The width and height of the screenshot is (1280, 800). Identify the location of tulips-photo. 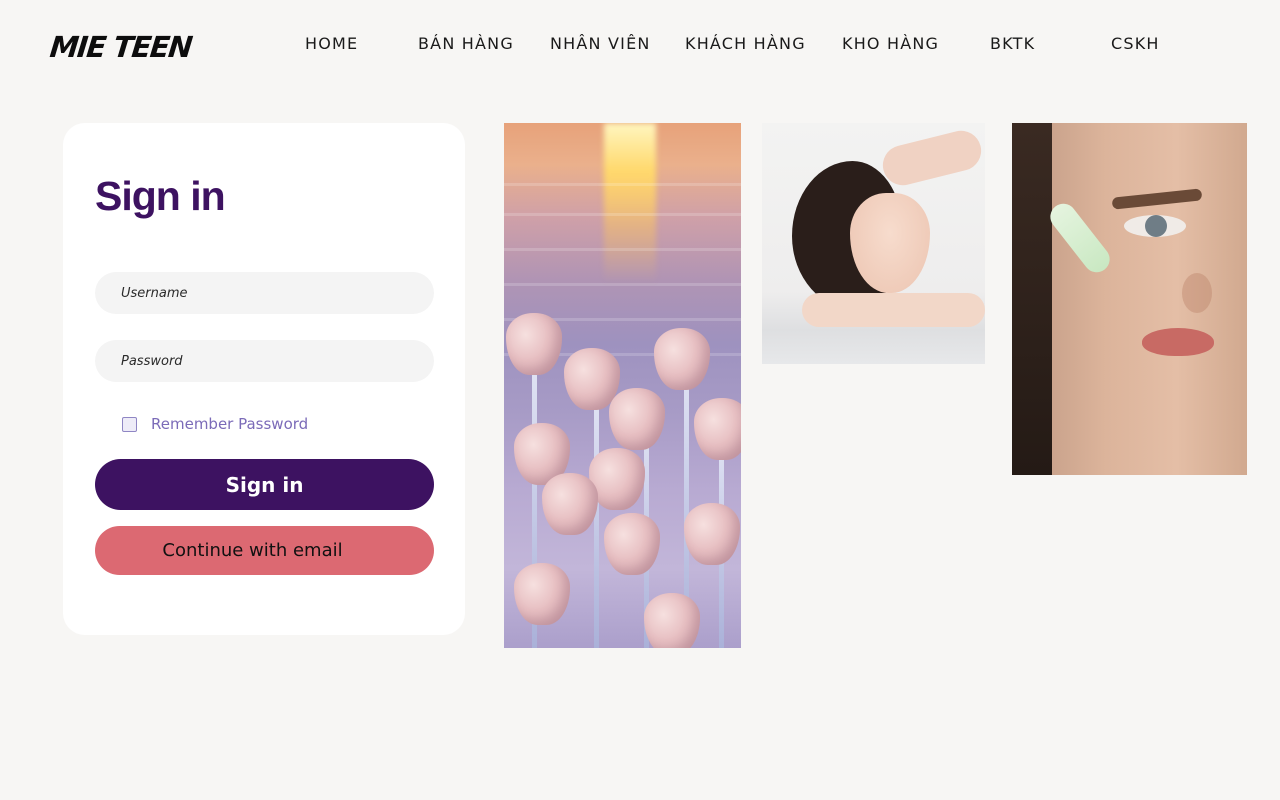
(622, 385).